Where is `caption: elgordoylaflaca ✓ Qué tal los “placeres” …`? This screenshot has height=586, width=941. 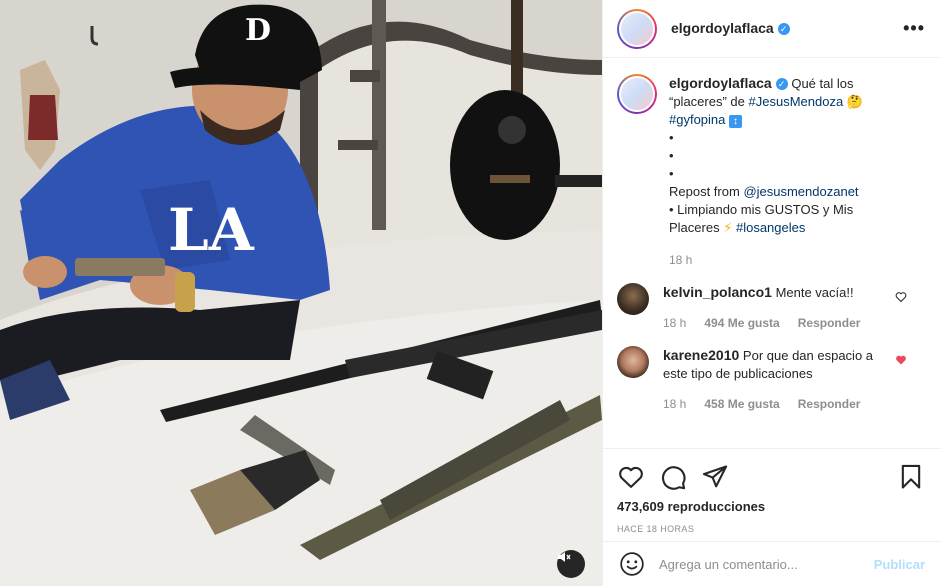 caption: elgordoylaflaca ✓ Qué tal los “placeres” … is located at coordinates (771, 171).